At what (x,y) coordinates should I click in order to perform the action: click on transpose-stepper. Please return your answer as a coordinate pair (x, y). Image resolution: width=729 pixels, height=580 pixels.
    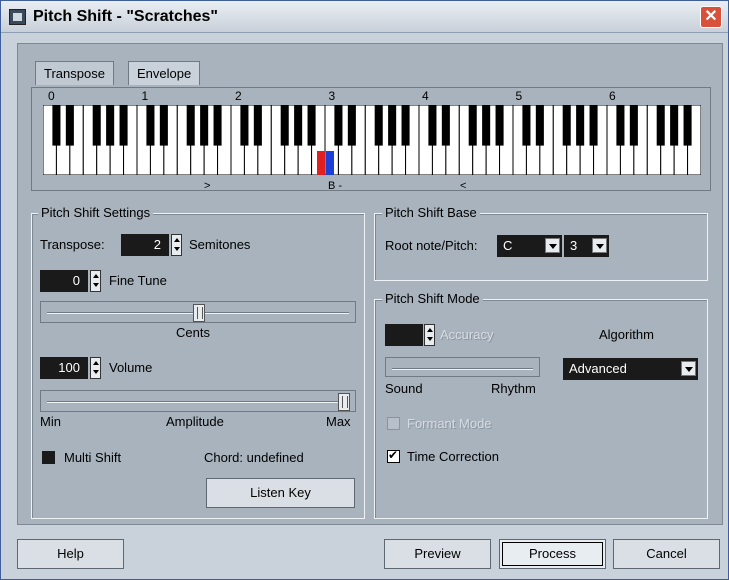
    Looking at the image, I should click on (176, 245).